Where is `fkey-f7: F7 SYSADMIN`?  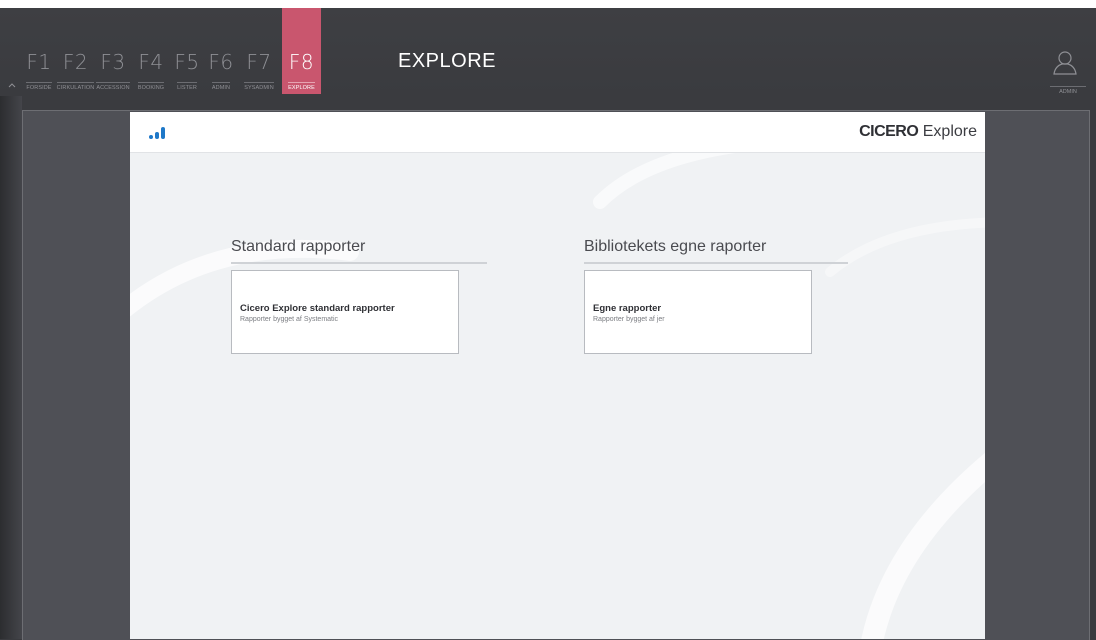 fkey-f7: F7 SYSADMIN is located at coordinates (259, 51).